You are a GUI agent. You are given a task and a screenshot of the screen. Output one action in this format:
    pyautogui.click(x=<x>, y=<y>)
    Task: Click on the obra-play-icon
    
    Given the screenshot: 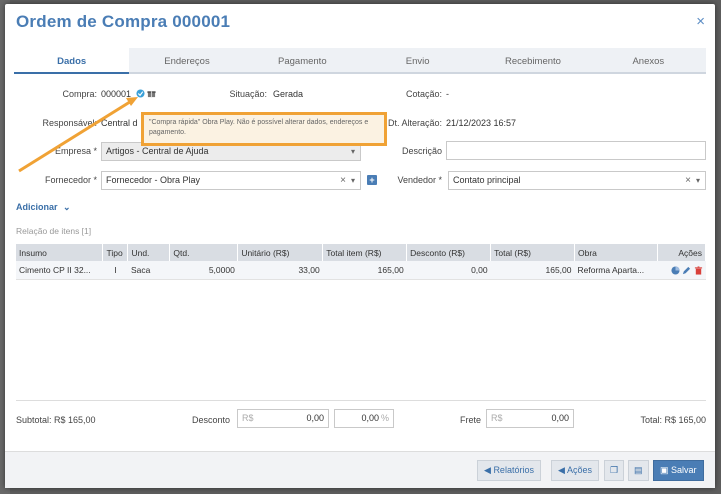 What is the action you would take?
    pyautogui.click(x=140, y=93)
    